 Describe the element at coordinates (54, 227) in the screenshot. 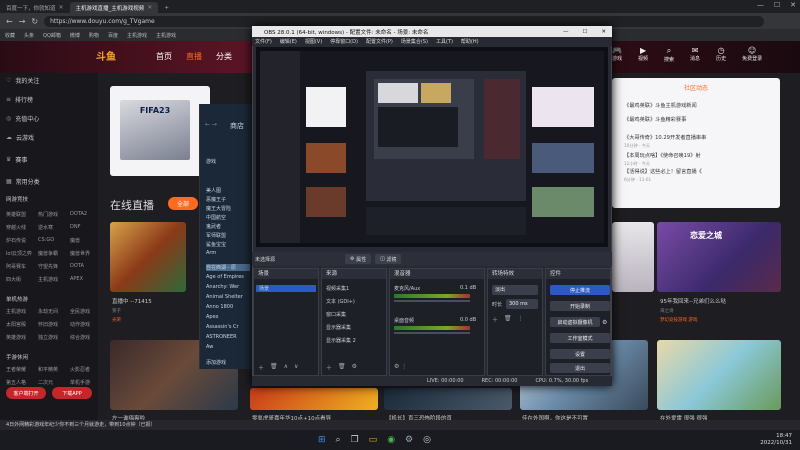

I see `category-link: 逆水寒` at that location.